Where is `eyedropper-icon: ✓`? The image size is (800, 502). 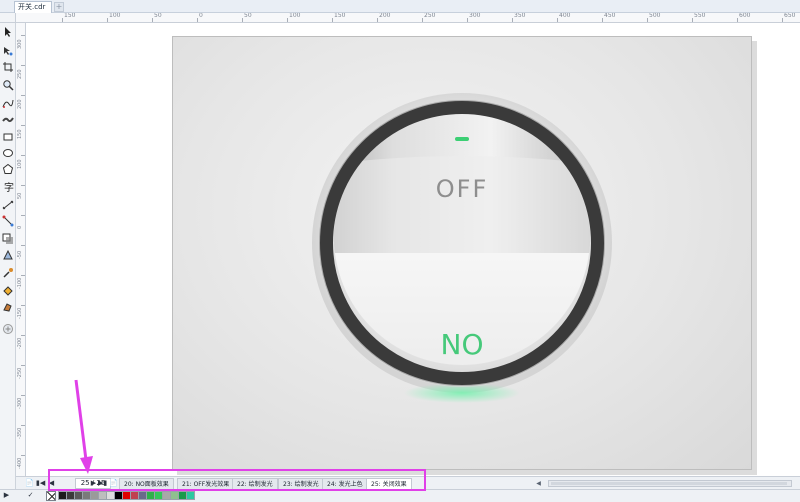
eyedropper-icon: ✓ is located at coordinates (30, 495).